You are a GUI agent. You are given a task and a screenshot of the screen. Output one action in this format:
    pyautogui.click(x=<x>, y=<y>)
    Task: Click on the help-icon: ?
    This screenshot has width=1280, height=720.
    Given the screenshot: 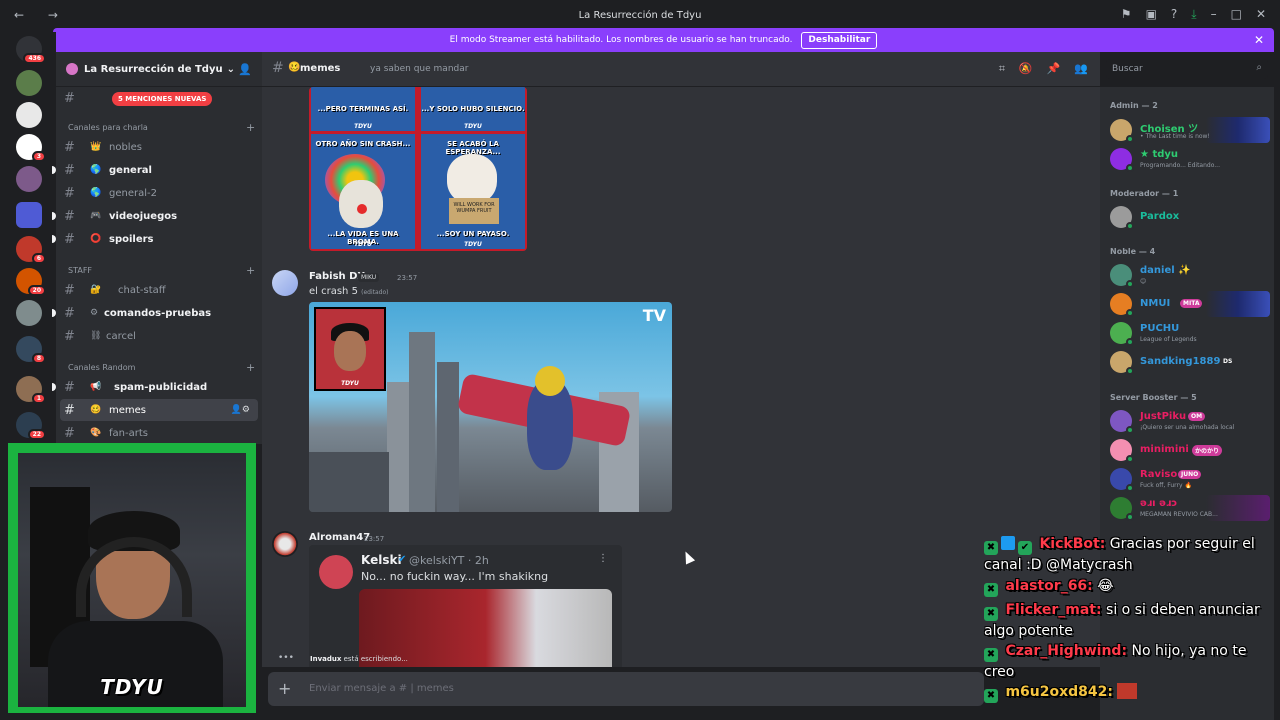 What is the action you would take?
    pyautogui.click(x=1174, y=14)
    